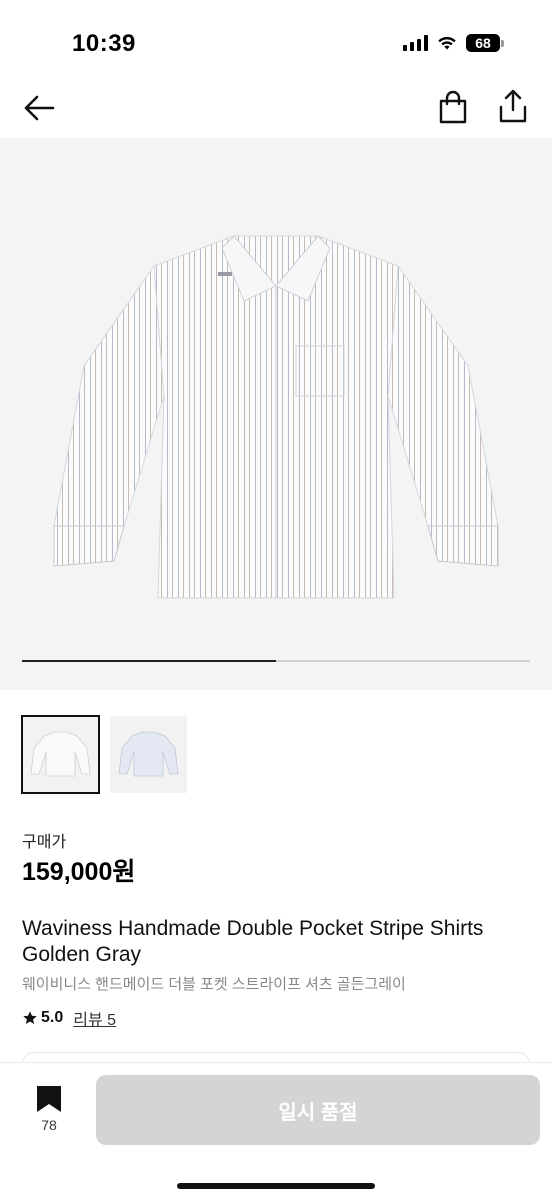 Image resolution: width=552 pixels, height=1200 pixels. Describe the element at coordinates (214, 984) in the screenshot. I see `product-title-ko: 웨이비니스 핸드메이드 더블 포켓 스트라이프 셔츠 골든그레이` at that location.